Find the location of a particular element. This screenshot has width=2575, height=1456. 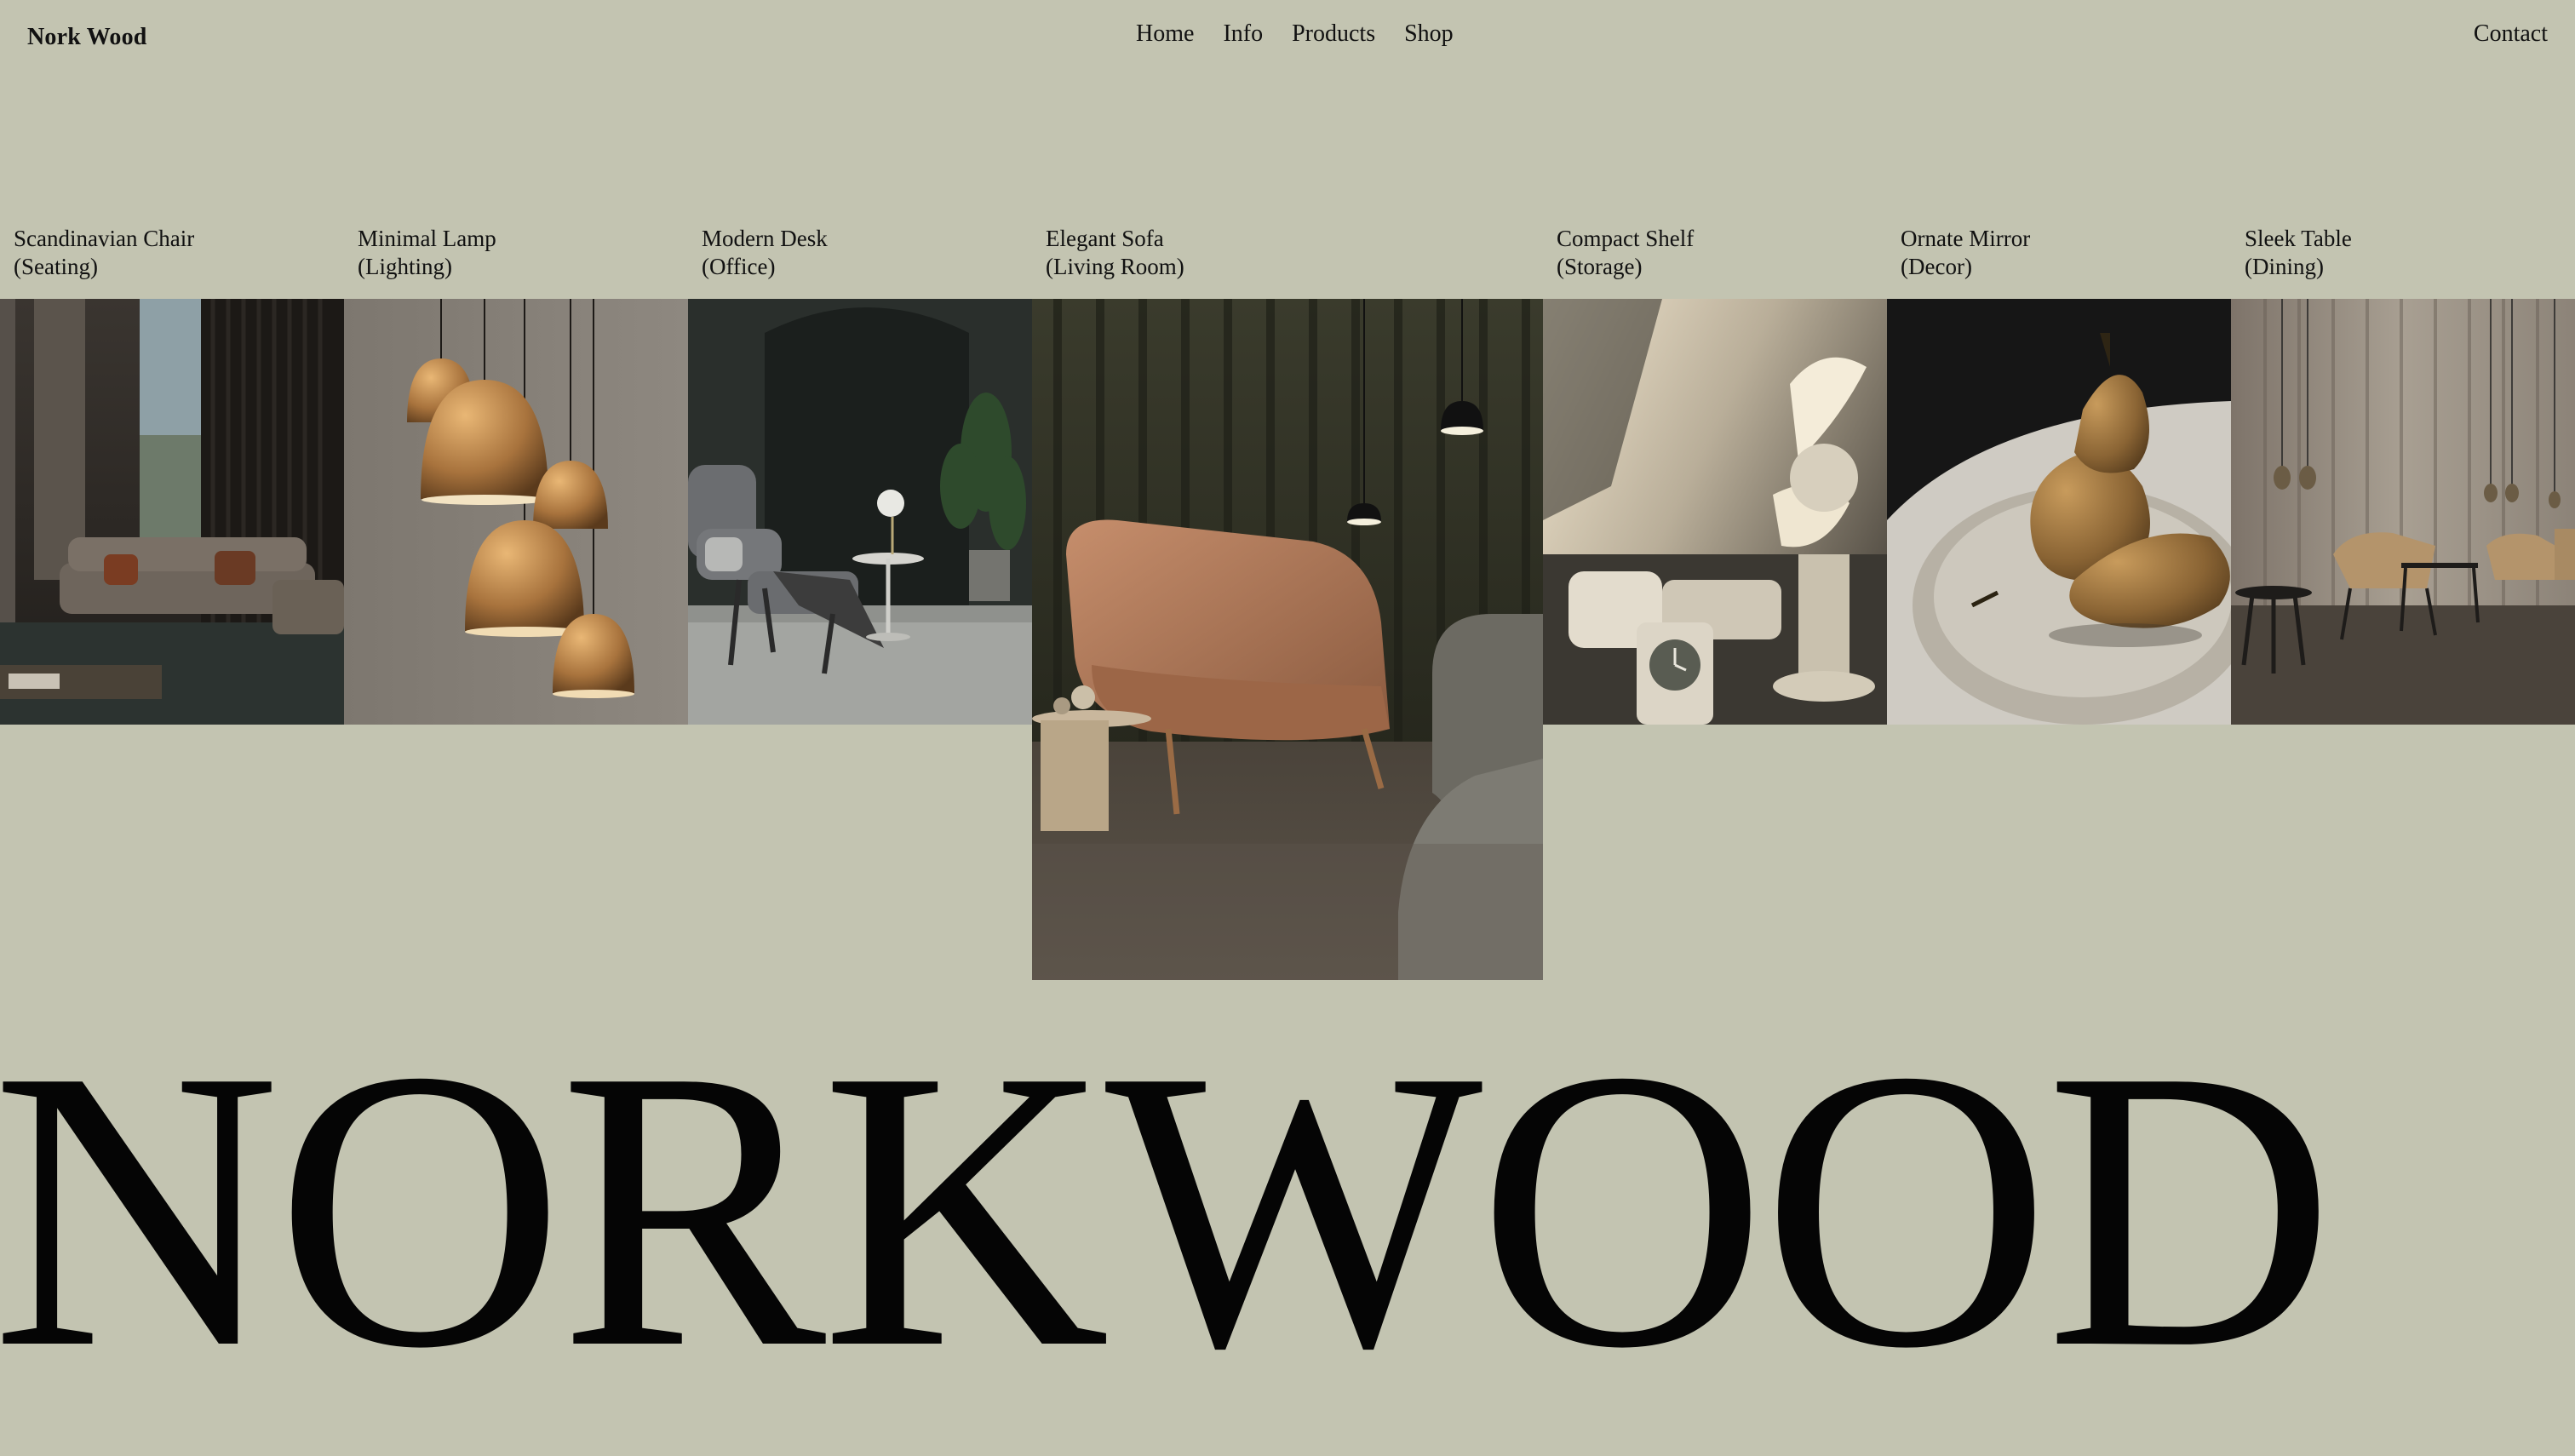

product-card-minimal-lamp: Minimal Lamp (Lighting) is located at coordinates (516, 475).